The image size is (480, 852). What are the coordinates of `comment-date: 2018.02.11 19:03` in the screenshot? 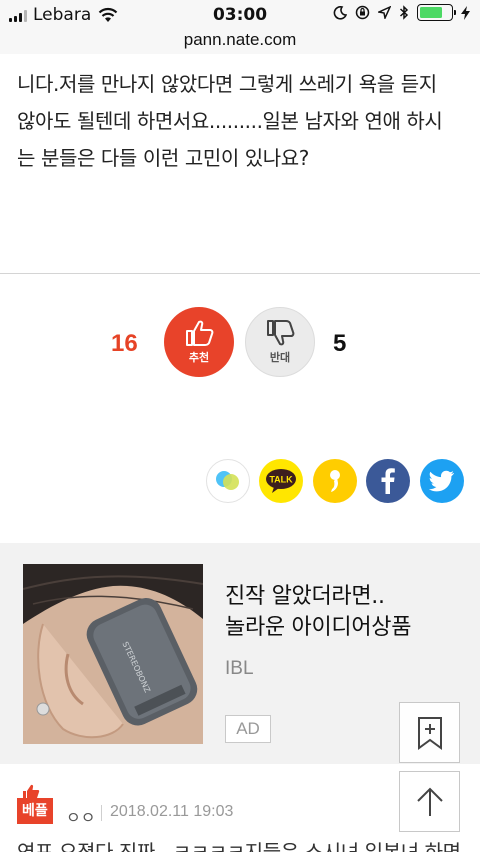 It's located at (172, 811).